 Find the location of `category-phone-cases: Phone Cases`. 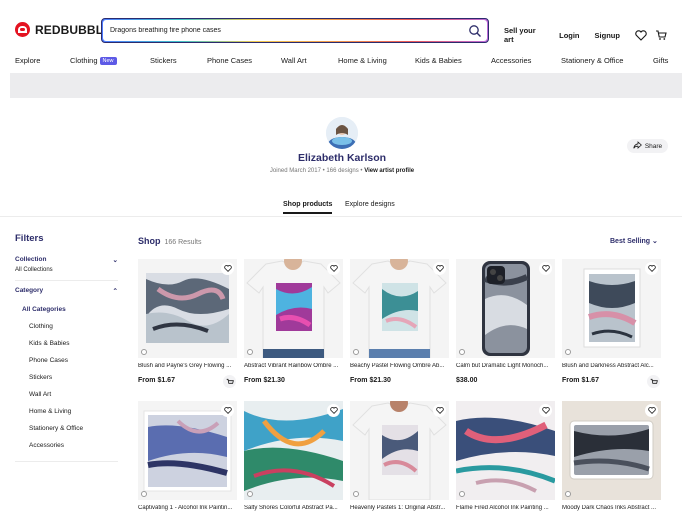

category-phone-cases: Phone Cases is located at coordinates (48, 360).